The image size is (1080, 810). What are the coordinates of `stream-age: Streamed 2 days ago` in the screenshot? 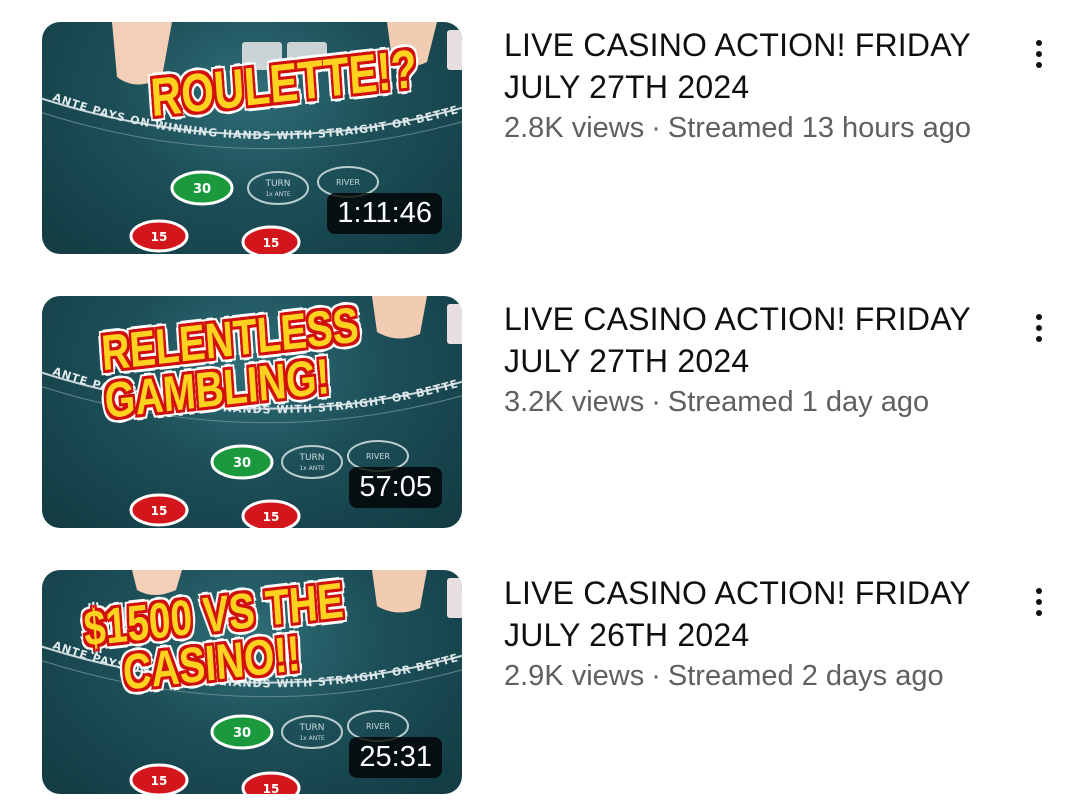 It's located at (805, 676).